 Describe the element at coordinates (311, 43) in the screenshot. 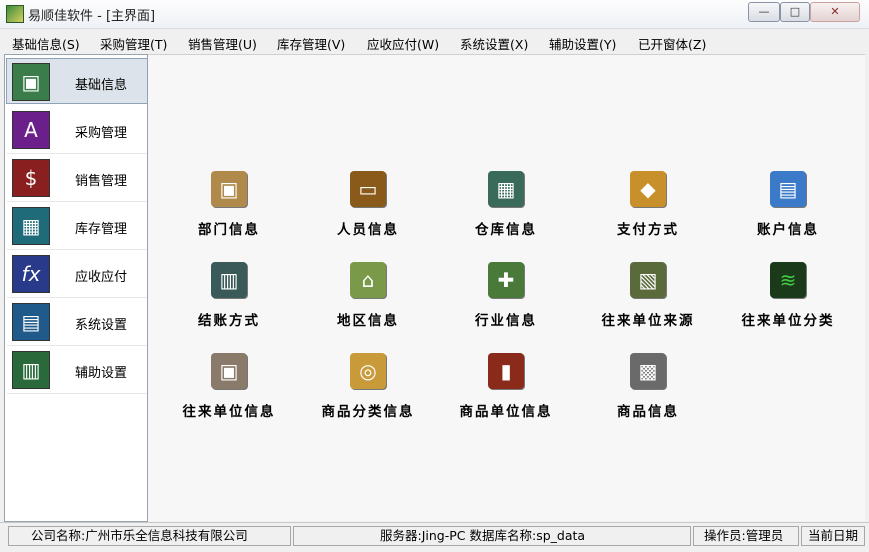

I see `menu-inventory: 库存管理(V)` at that location.